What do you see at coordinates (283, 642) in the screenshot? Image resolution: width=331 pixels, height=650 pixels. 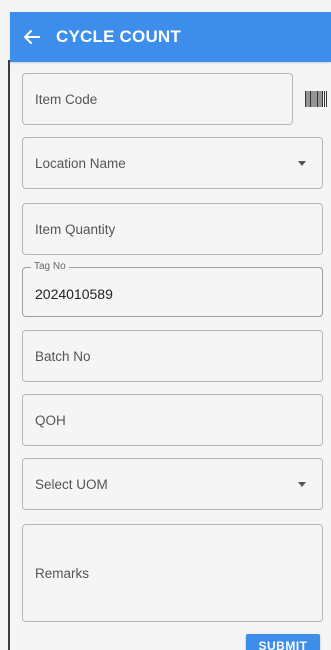 I see `submit-button: SUBMIT` at bounding box center [283, 642].